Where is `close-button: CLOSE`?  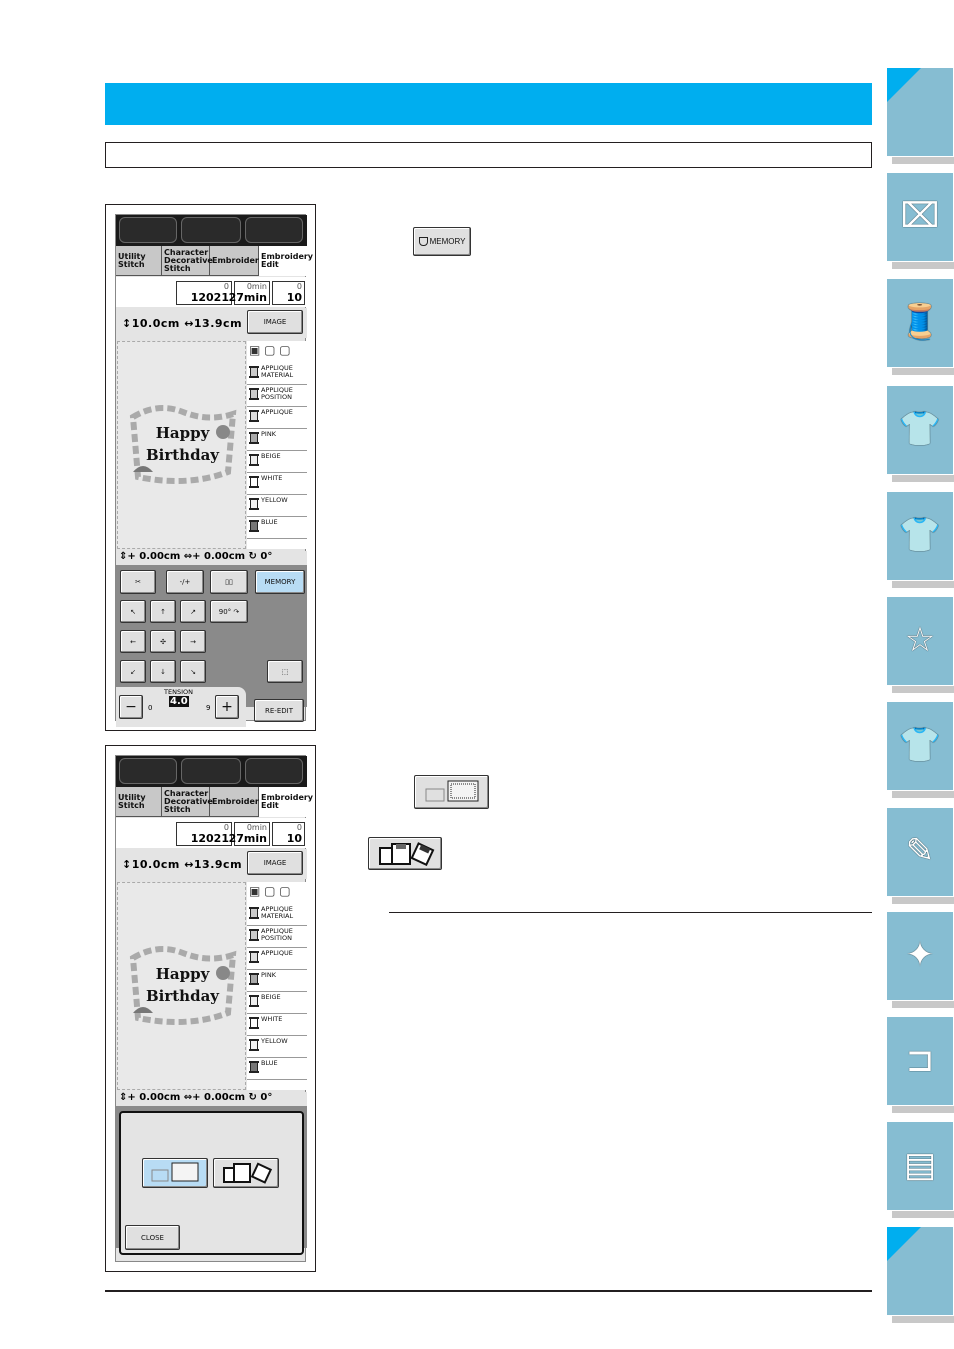 close-button: CLOSE is located at coordinates (152, 1237).